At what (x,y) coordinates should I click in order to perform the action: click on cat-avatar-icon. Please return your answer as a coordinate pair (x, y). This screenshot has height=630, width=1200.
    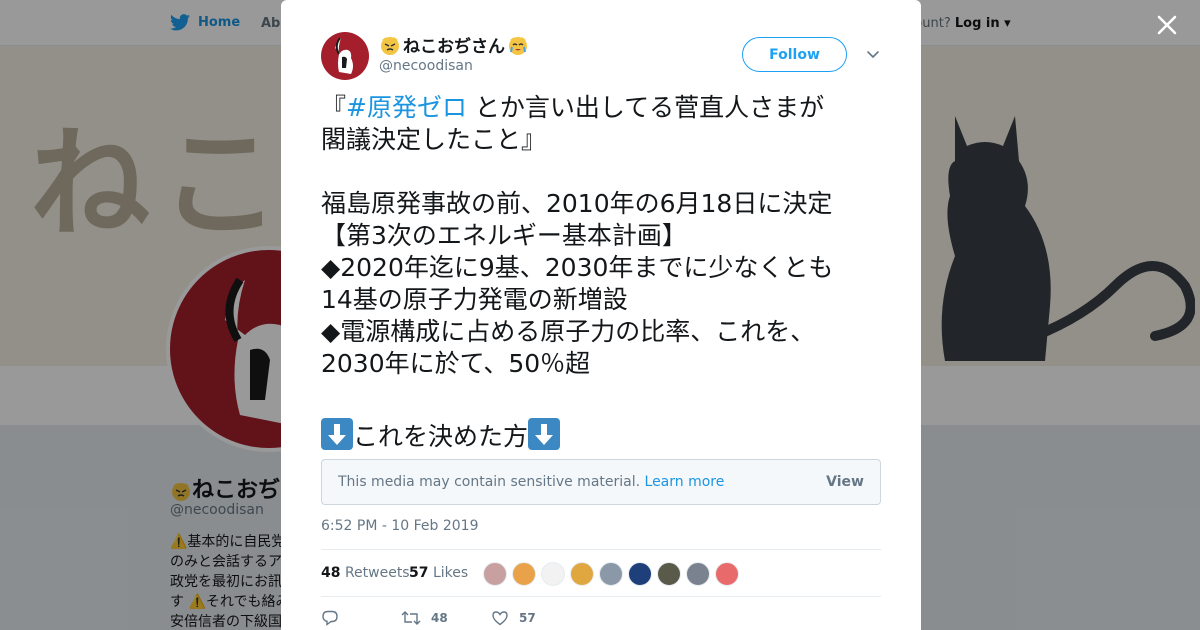
    Looking at the image, I should click on (344, 55).